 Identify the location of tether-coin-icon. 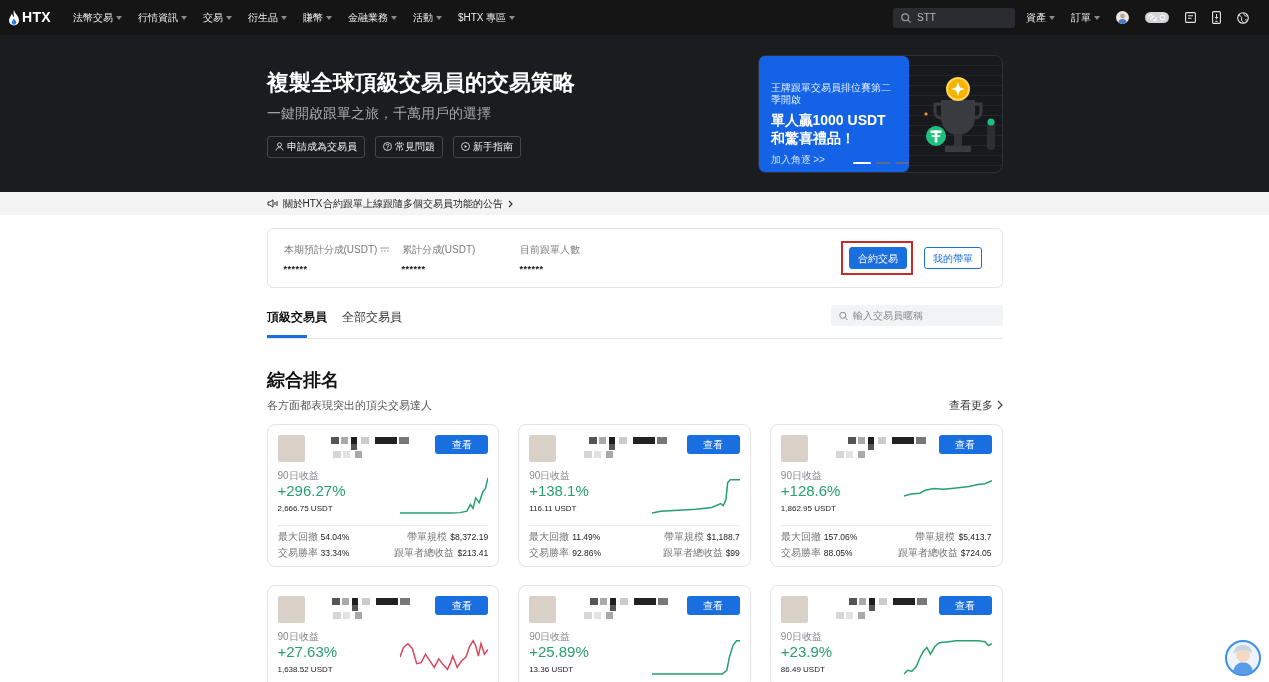
(935, 136).